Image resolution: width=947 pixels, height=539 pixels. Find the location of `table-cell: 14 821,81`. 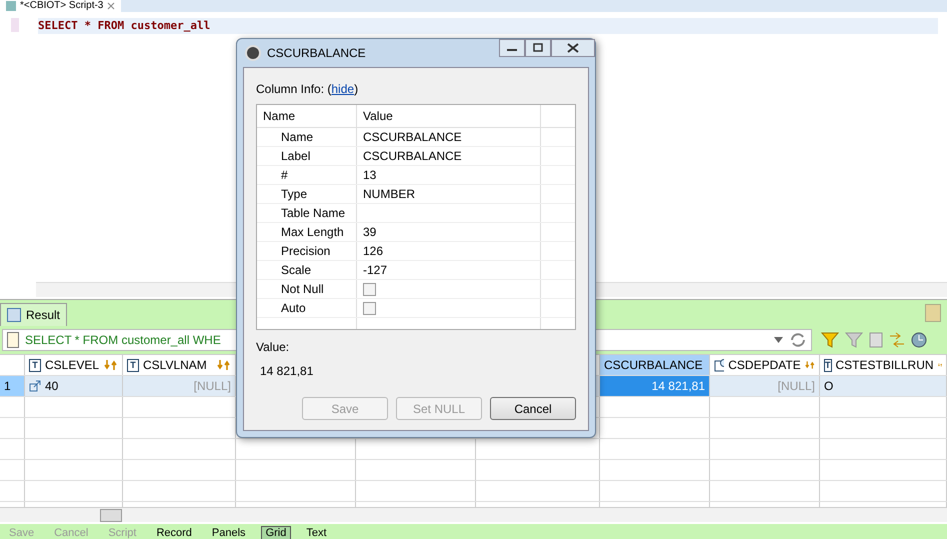

table-cell: 14 821,81 is located at coordinates (655, 386).